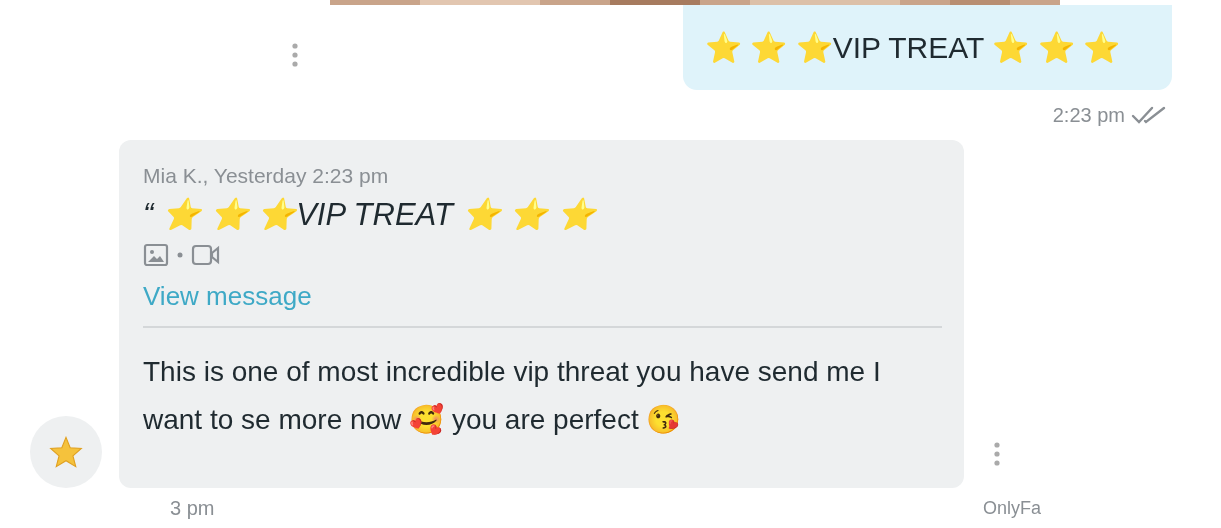 This screenshot has width=1221, height=528. What do you see at coordinates (1011, 508) in the screenshot?
I see `footer-text: OnlyFa` at bounding box center [1011, 508].